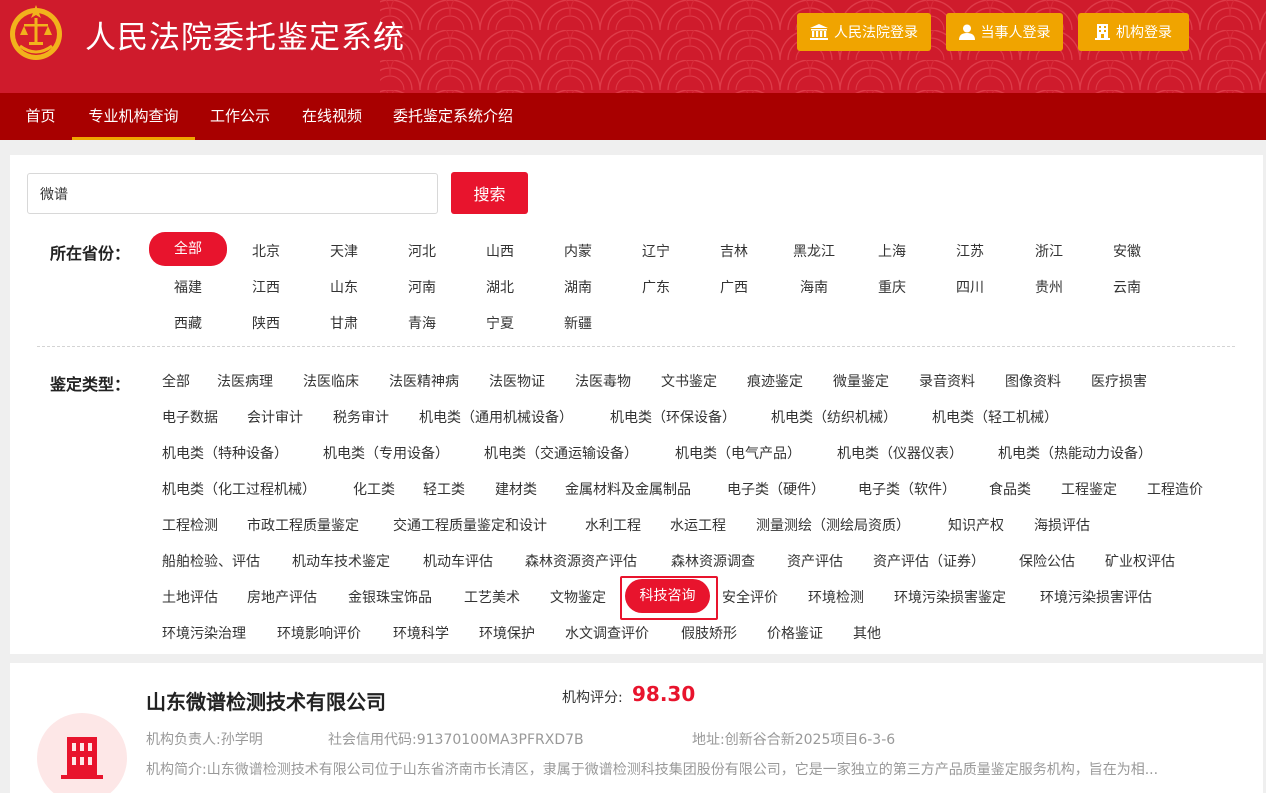 The image size is (1266, 793). I want to click on nav-item-online-video: 在线视频, so click(332, 116).